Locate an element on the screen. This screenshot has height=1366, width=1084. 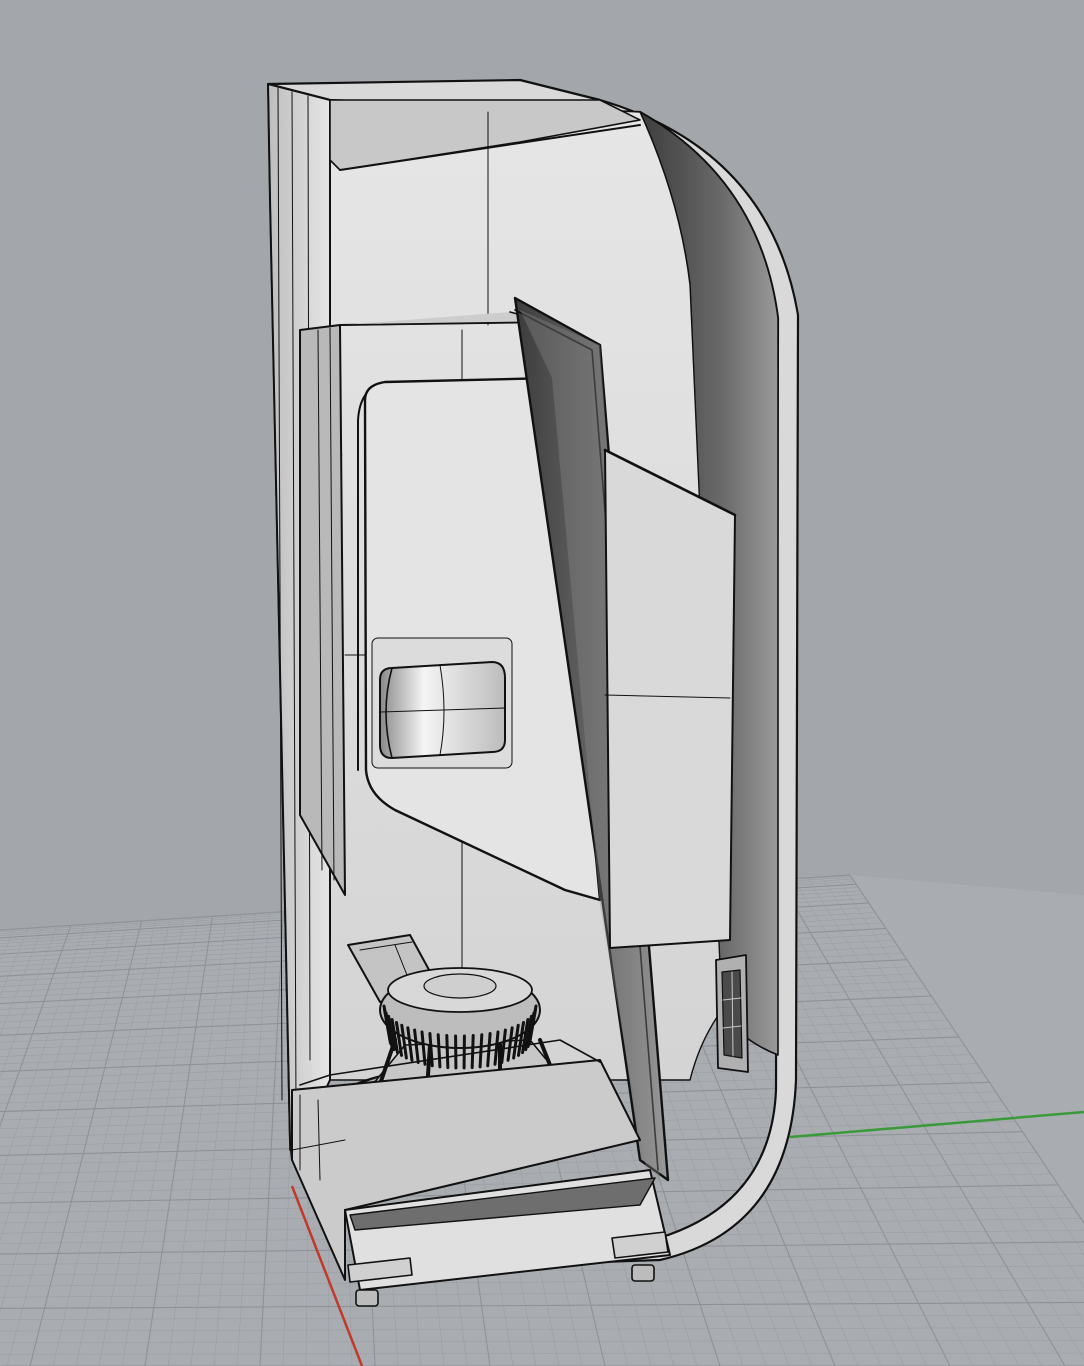
terminal-plate is located at coordinates (732, 1013).